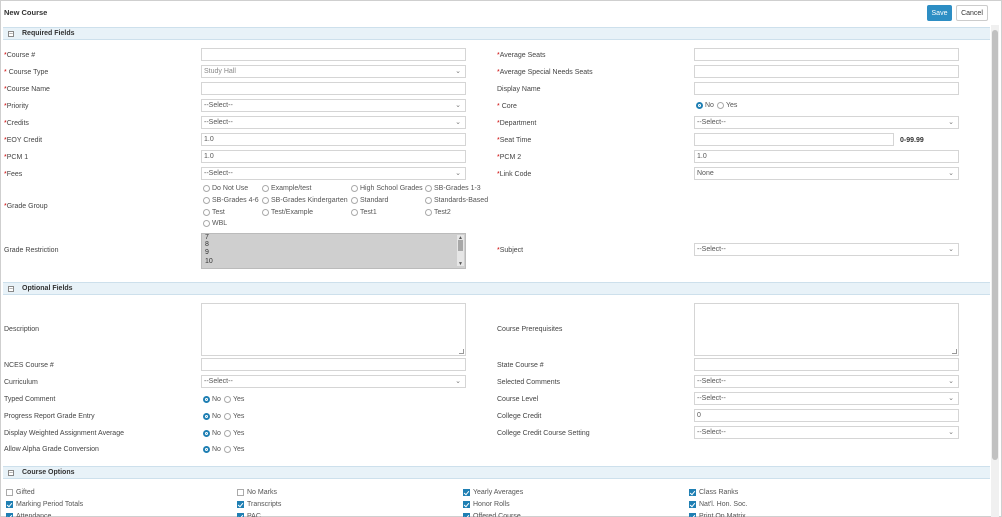  What do you see at coordinates (207, 252) in the screenshot?
I see `list-item: 9` at bounding box center [207, 252].